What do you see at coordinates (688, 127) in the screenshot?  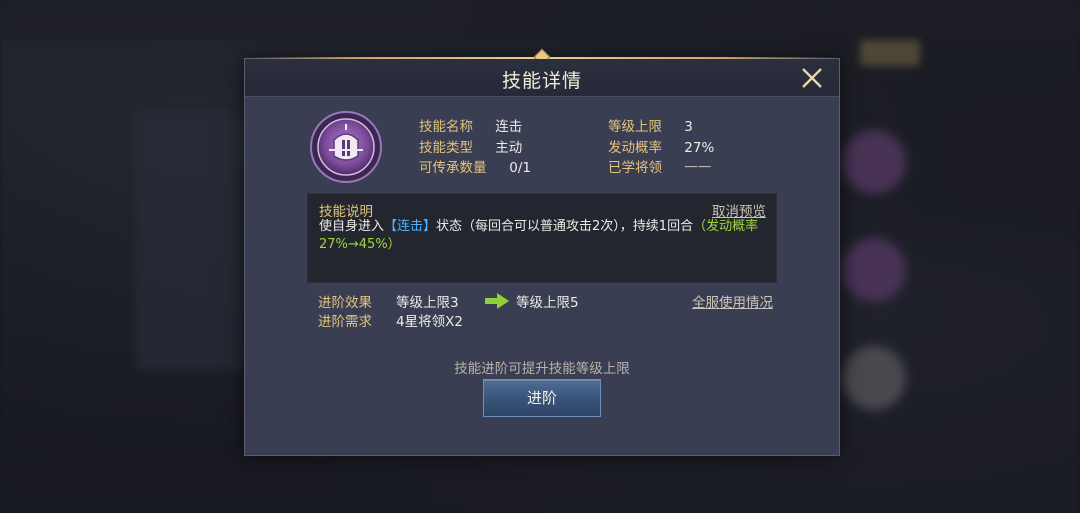 I see `level-cap-value: 3` at bounding box center [688, 127].